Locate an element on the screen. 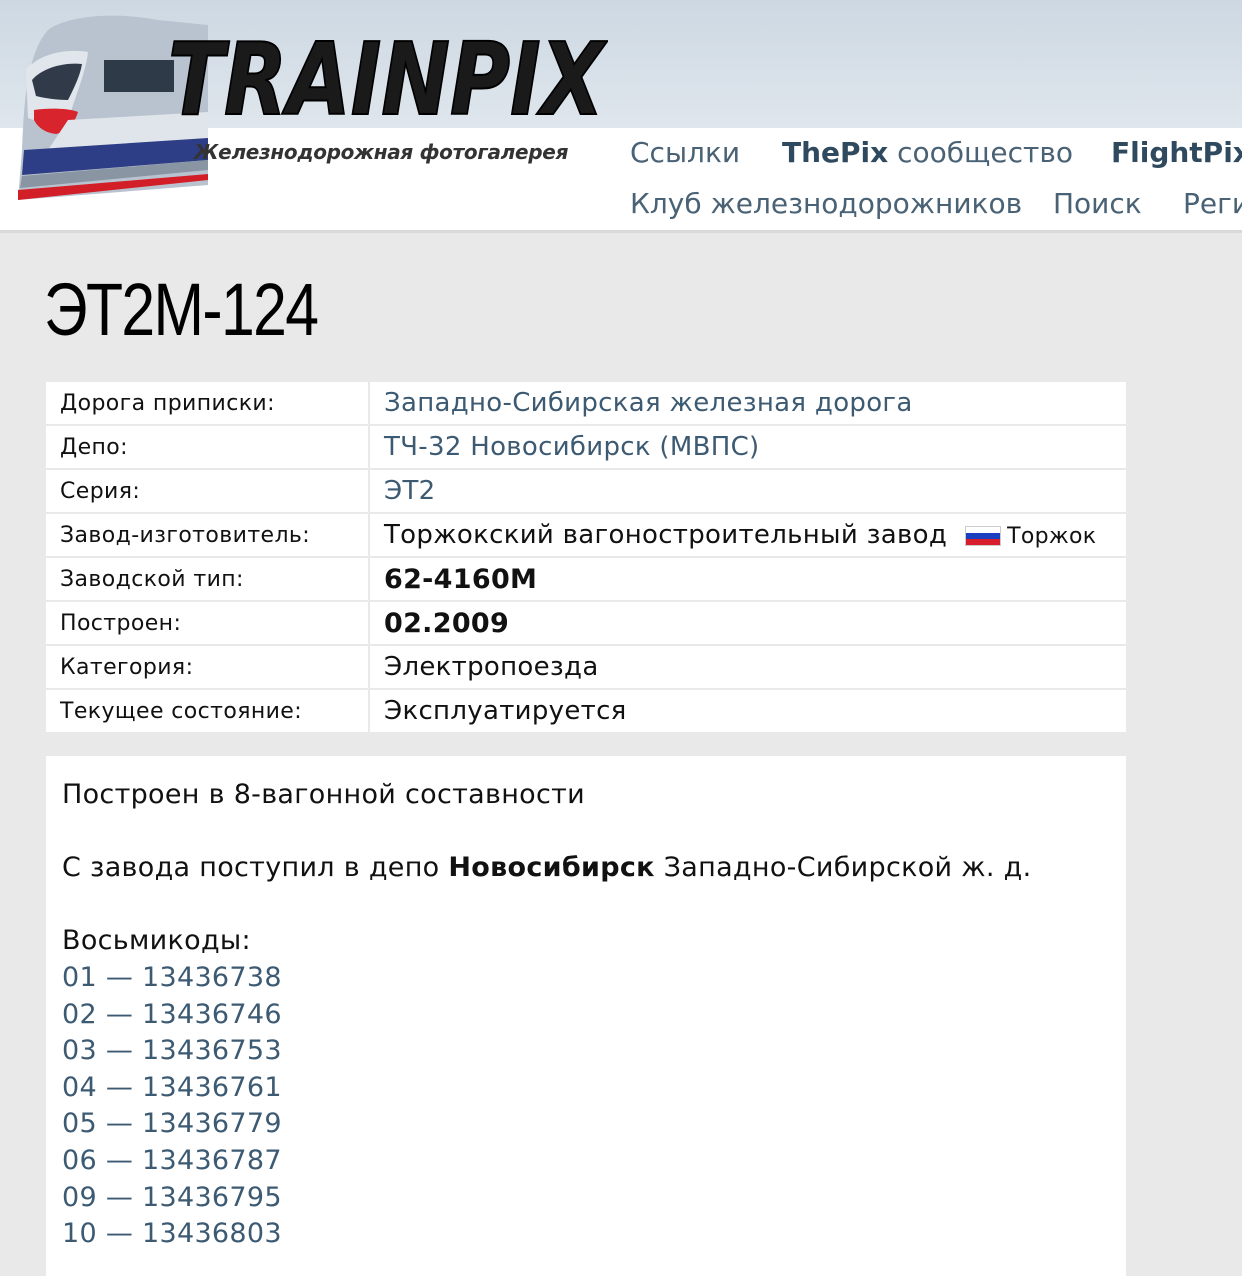  list-item: 05 — 13436779 is located at coordinates (586, 1124).